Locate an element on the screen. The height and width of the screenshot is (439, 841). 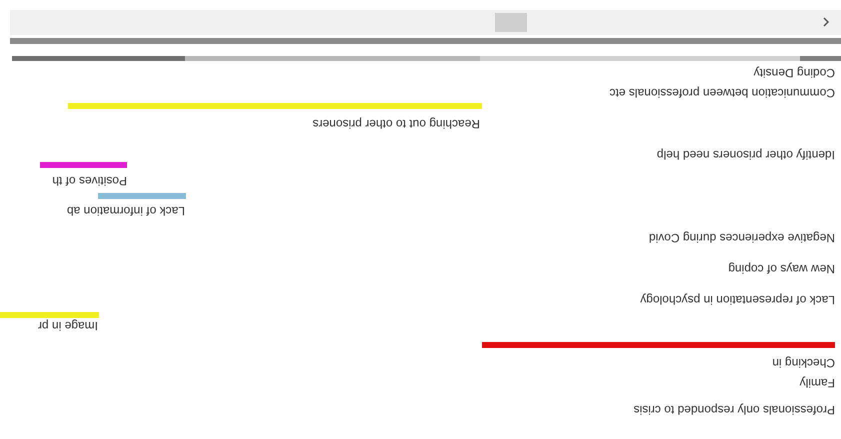
node-label: Negative experiences during Covid is located at coordinates (741, 238).